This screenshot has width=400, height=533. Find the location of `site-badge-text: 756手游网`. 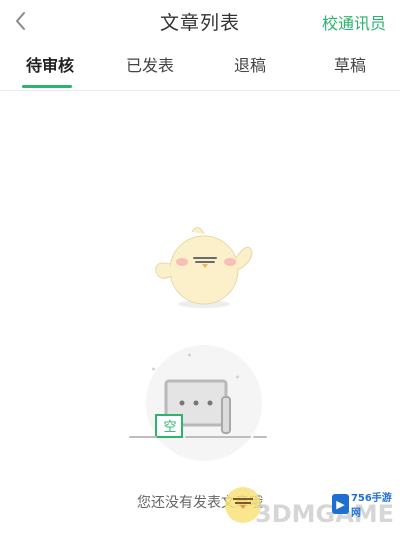

site-badge-text: 756手游网 is located at coordinates (371, 506).